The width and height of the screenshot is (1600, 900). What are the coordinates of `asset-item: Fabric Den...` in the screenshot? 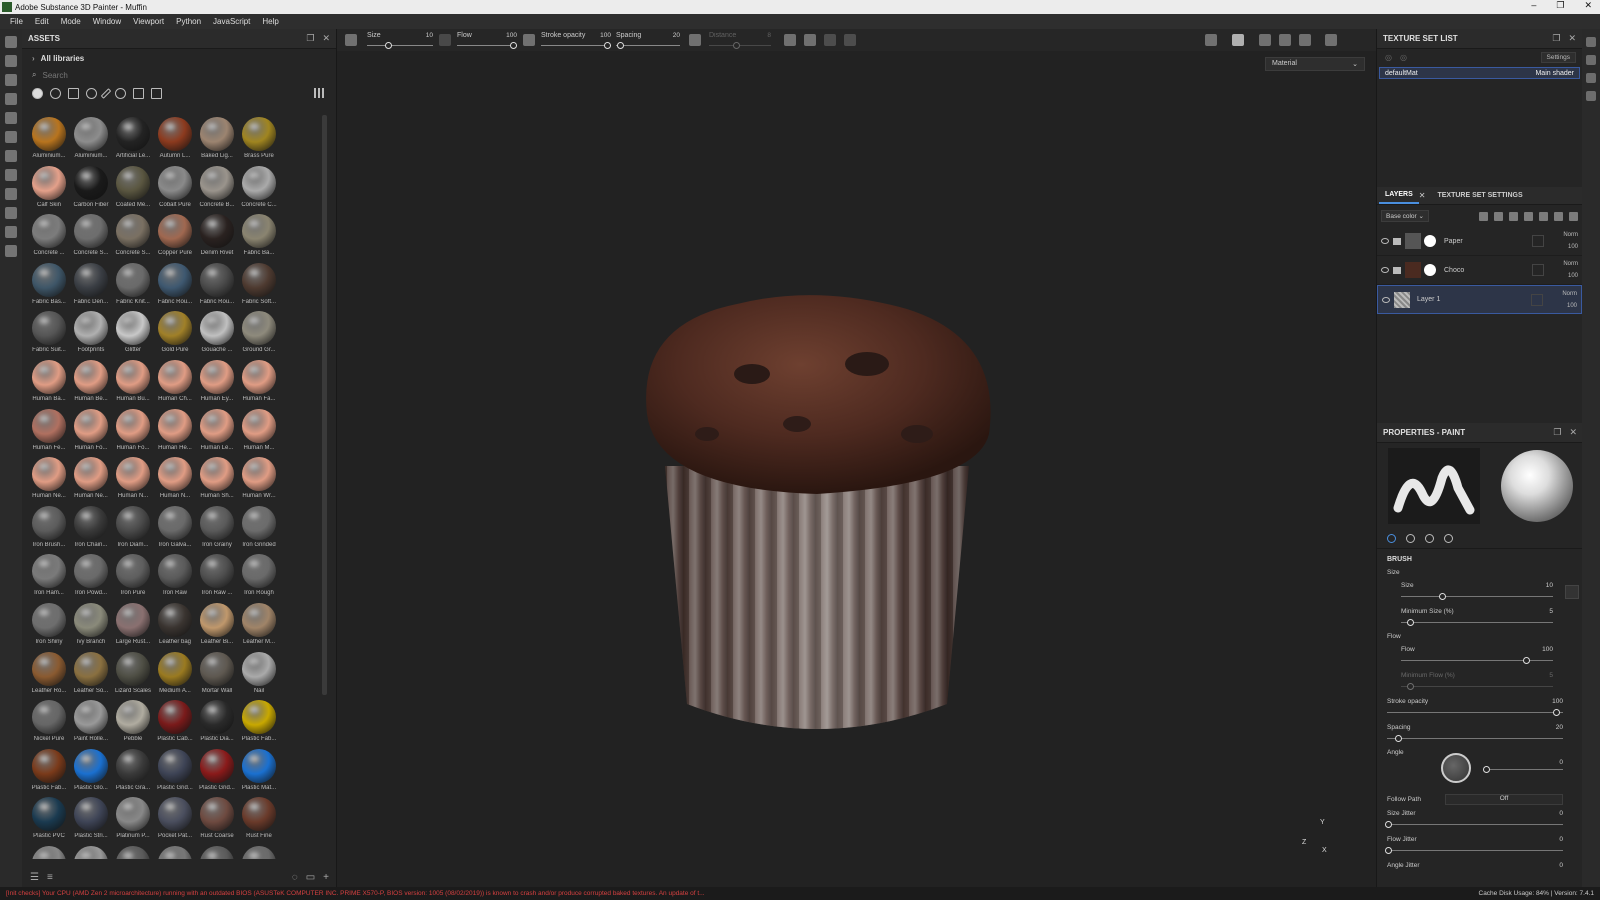 It's located at (91, 285).